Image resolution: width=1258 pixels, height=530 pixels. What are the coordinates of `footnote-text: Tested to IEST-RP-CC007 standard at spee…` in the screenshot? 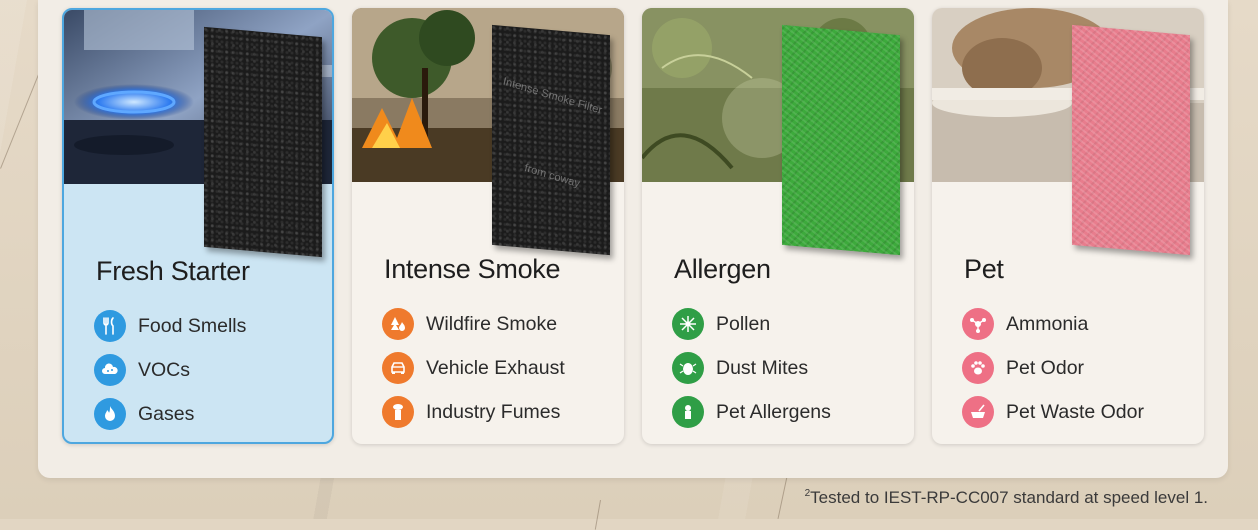 It's located at (1009, 497).